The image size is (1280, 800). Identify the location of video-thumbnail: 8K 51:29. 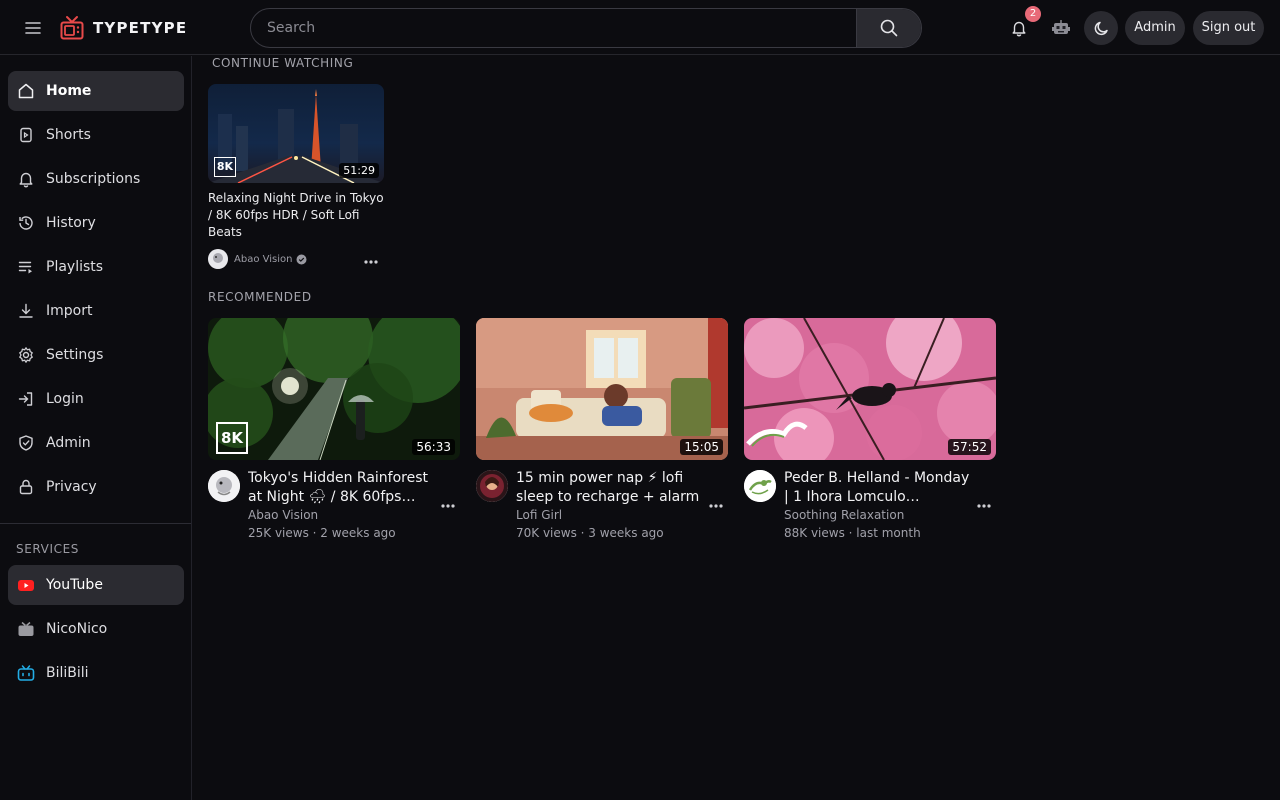
(296, 133).